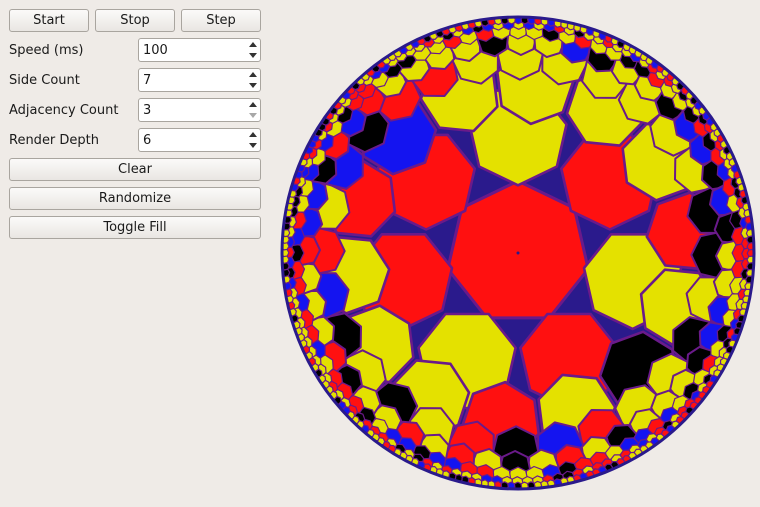 This screenshot has width=760, height=507. I want to click on adjacency-count-spin-arrows, so click(252, 110).